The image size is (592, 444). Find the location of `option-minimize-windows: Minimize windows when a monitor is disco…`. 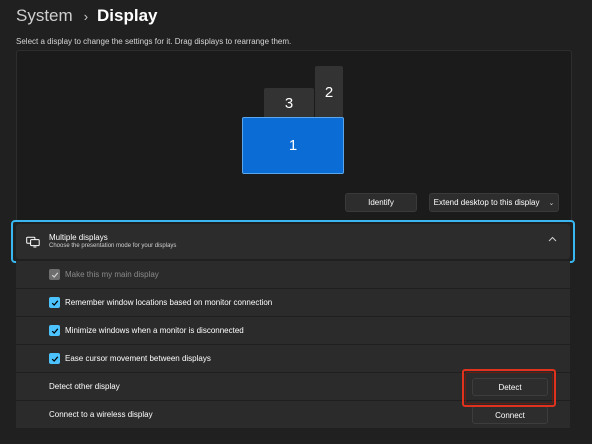

option-minimize-windows: Minimize windows when a monitor is disco… is located at coordinates (293, 330).